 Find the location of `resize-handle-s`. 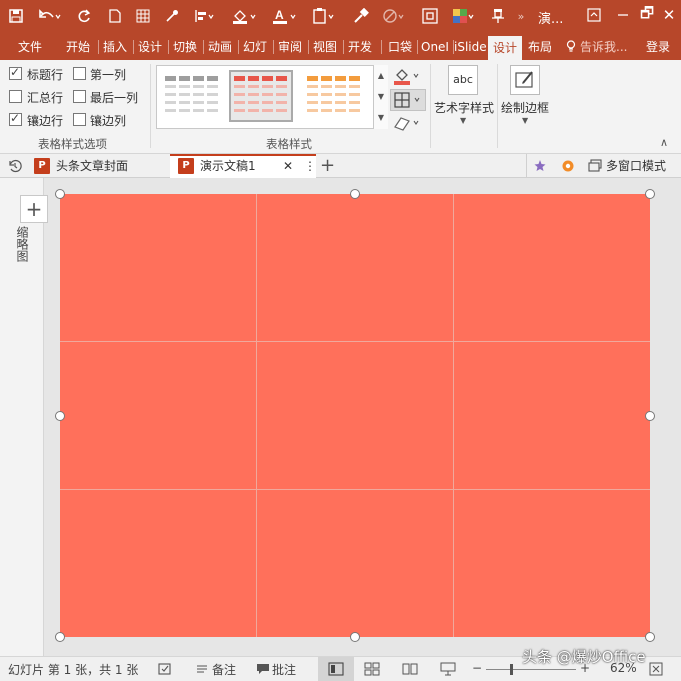

resize-handle-s is located at coordinates (355, 637).